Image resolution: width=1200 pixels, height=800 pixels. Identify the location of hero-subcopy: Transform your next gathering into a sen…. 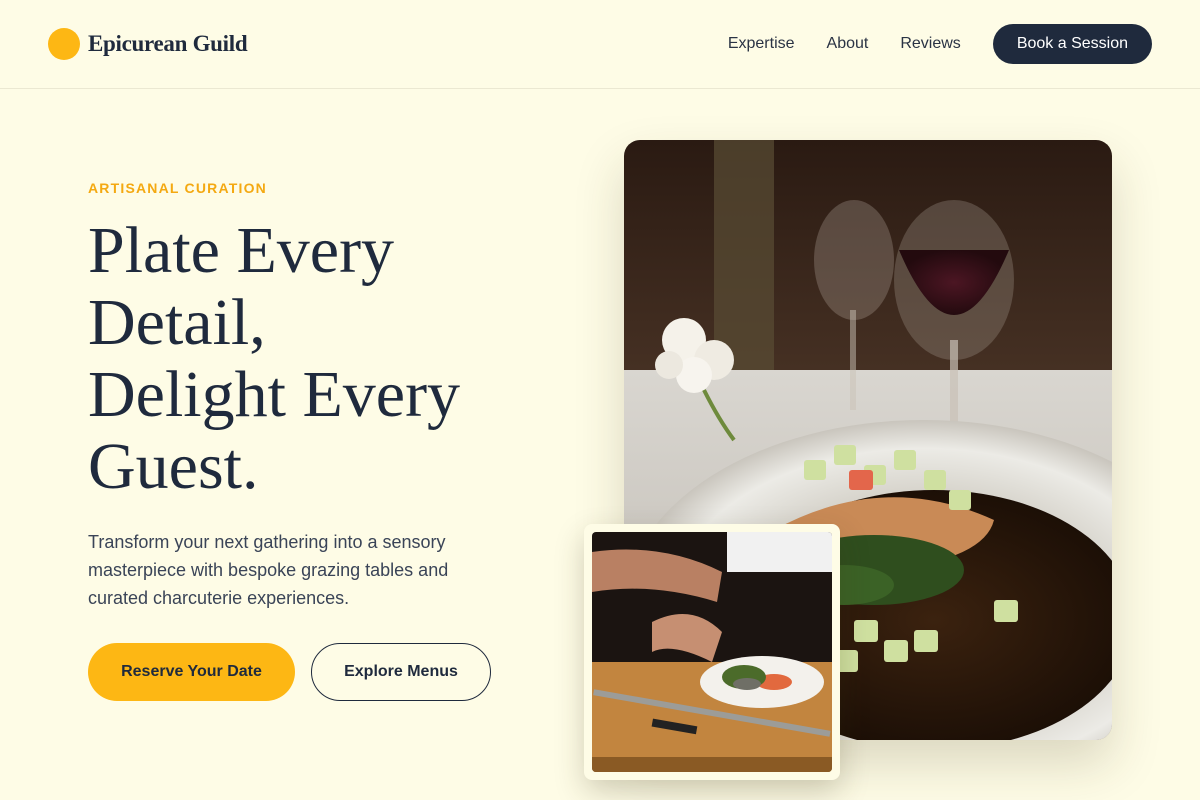
(268, 570).